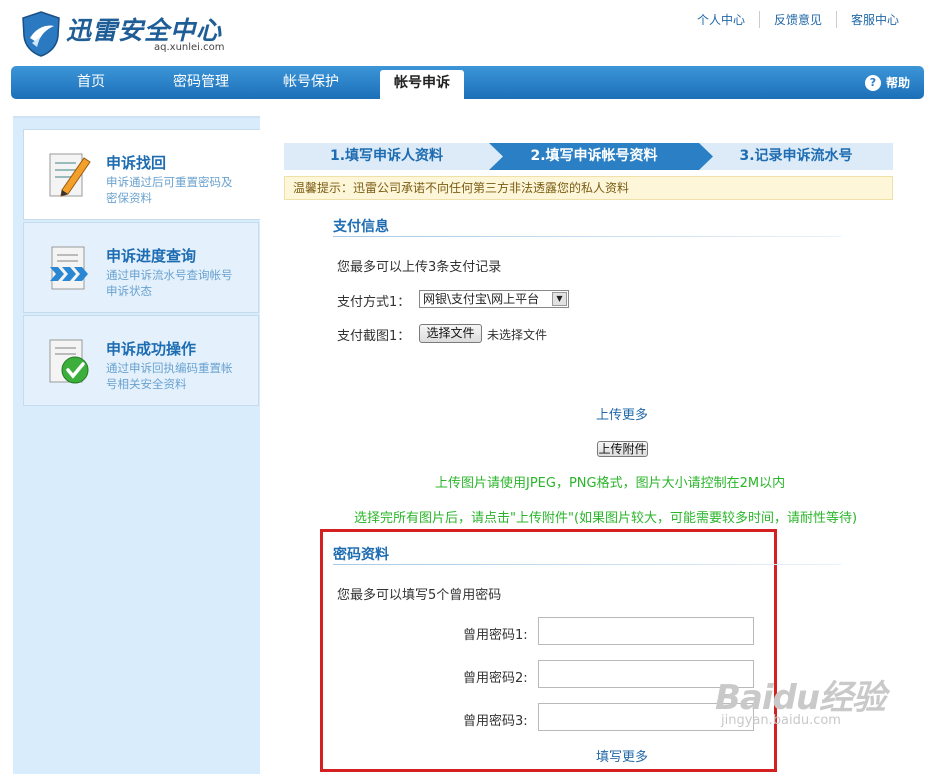 The width and height of the screenshot is (937, 774). What do you see at coordinates (559, 299) in the screenshot?
I see `chevron-down-icon: ▼` at bounding box center [559, 299].